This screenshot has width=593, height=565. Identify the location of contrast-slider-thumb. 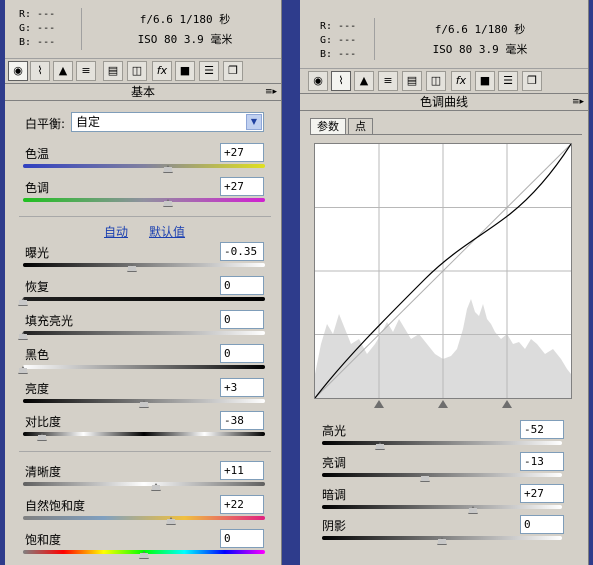
(42, 437).